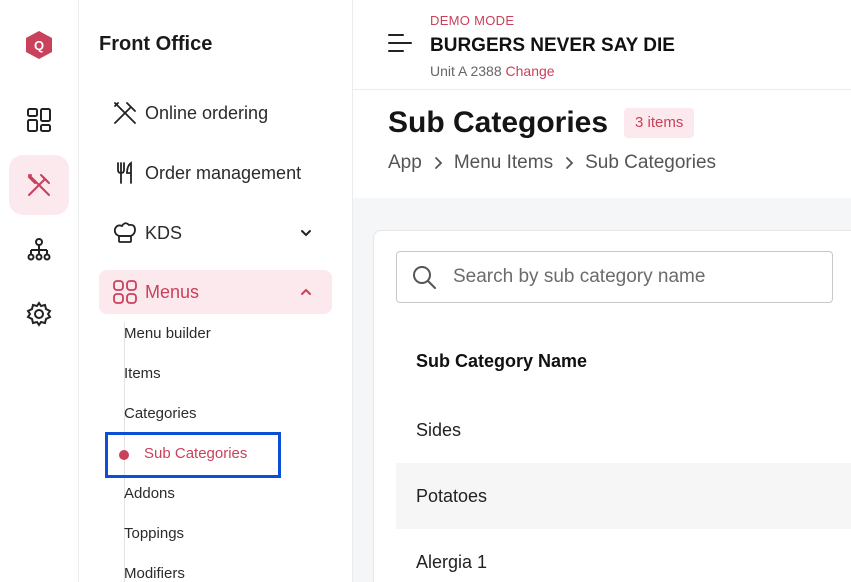  Describe the element at coordinates (125, 173) in the screenshot. I see `fork-knife-icon` at that location.